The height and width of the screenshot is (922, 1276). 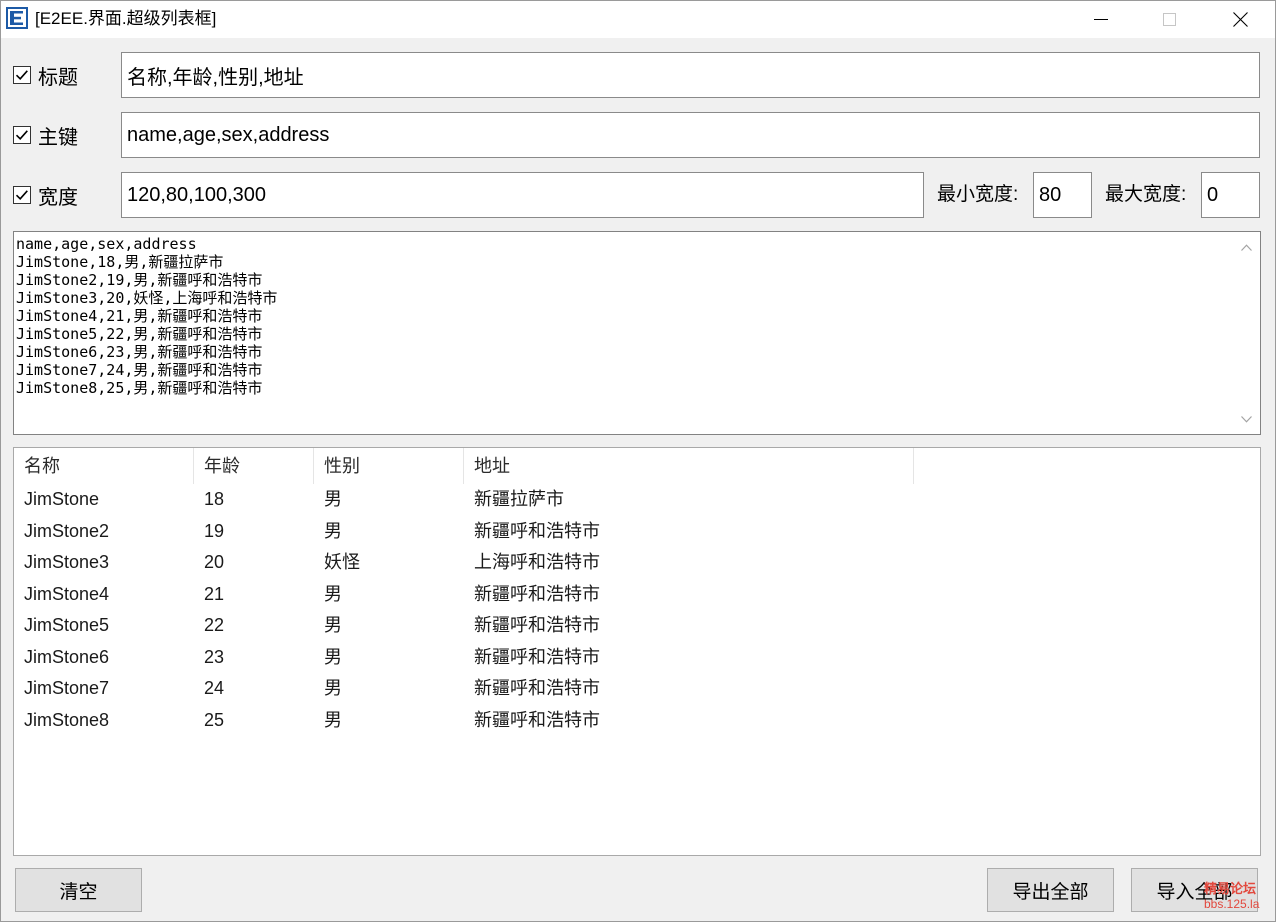 What do you see at coordinates (637, 500) in the screenshot?
I see `list-row: JimStone 18 男 新疆拉萨市` at bounding box center [637, 500].